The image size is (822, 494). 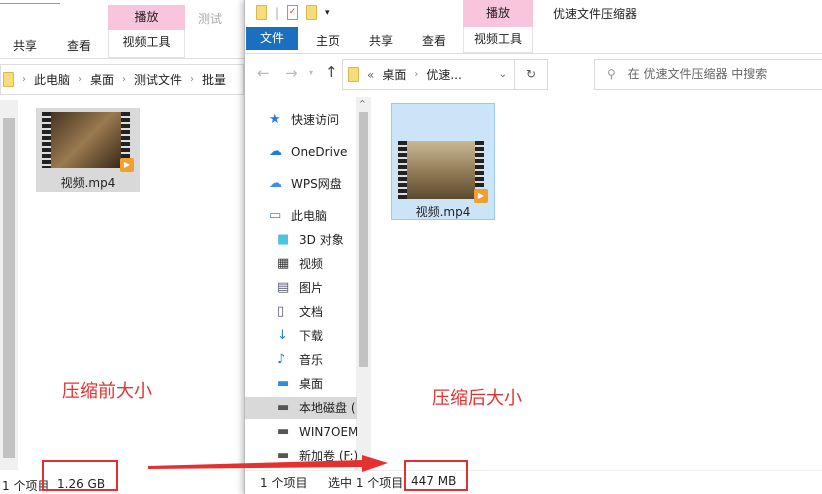 I want to click on arrow-icon, so click(x=268, y=463).